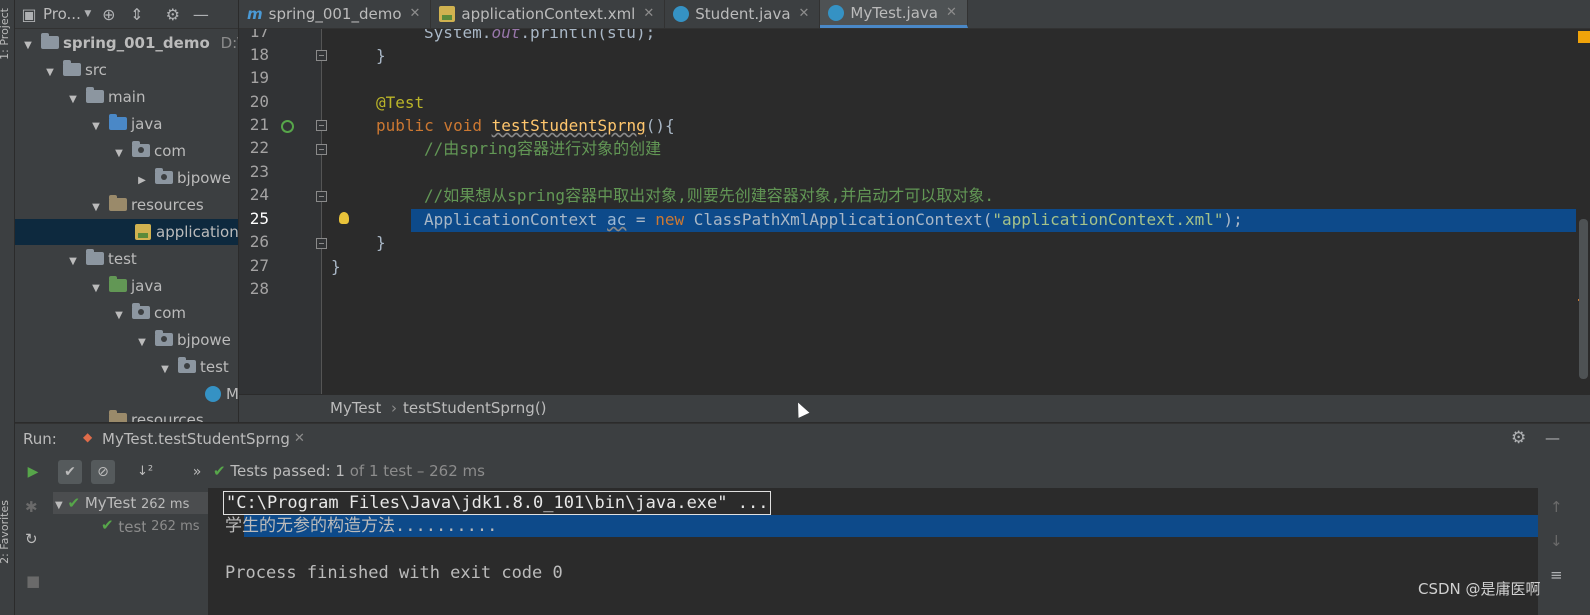  What do you see at coordinates (142, 181) in the screenshot?
I see `collapse-arrow-icon: ▶` at bounding box center [142, 181].